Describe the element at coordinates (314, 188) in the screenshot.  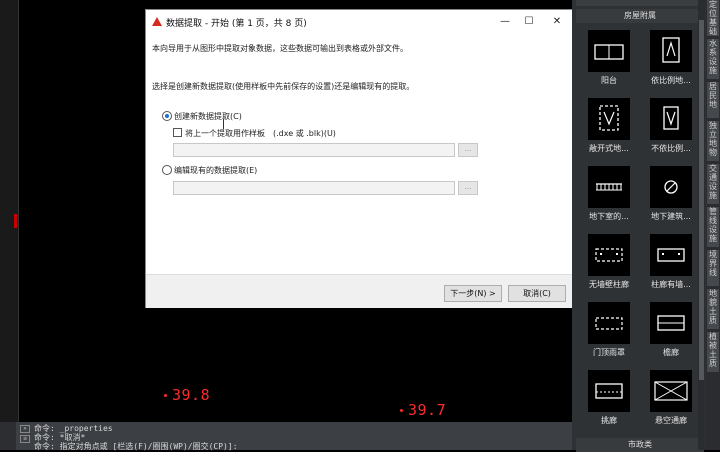
I see `existing-extraction-field` at that location.